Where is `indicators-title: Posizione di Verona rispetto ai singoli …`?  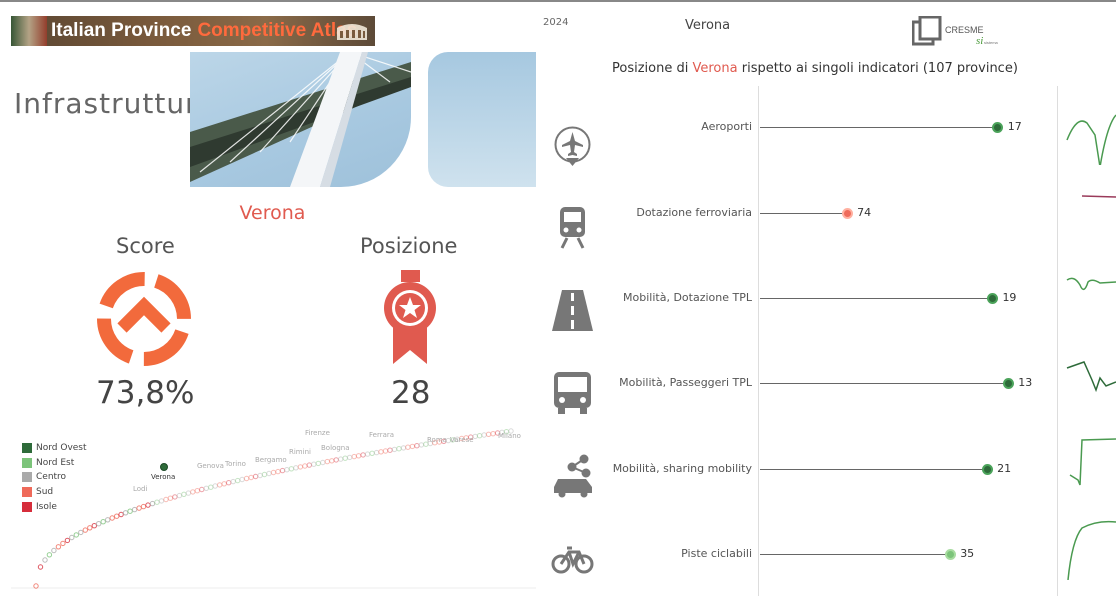
indicators-title: Posizione di Verona rispetto ai singoli … is located at coordinates (815, 68).